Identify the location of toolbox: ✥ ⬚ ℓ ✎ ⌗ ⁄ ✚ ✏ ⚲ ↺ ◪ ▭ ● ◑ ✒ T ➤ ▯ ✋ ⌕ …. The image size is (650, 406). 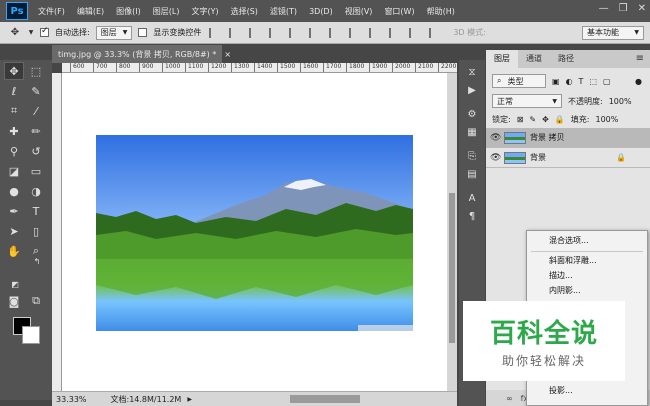
(26, 230).